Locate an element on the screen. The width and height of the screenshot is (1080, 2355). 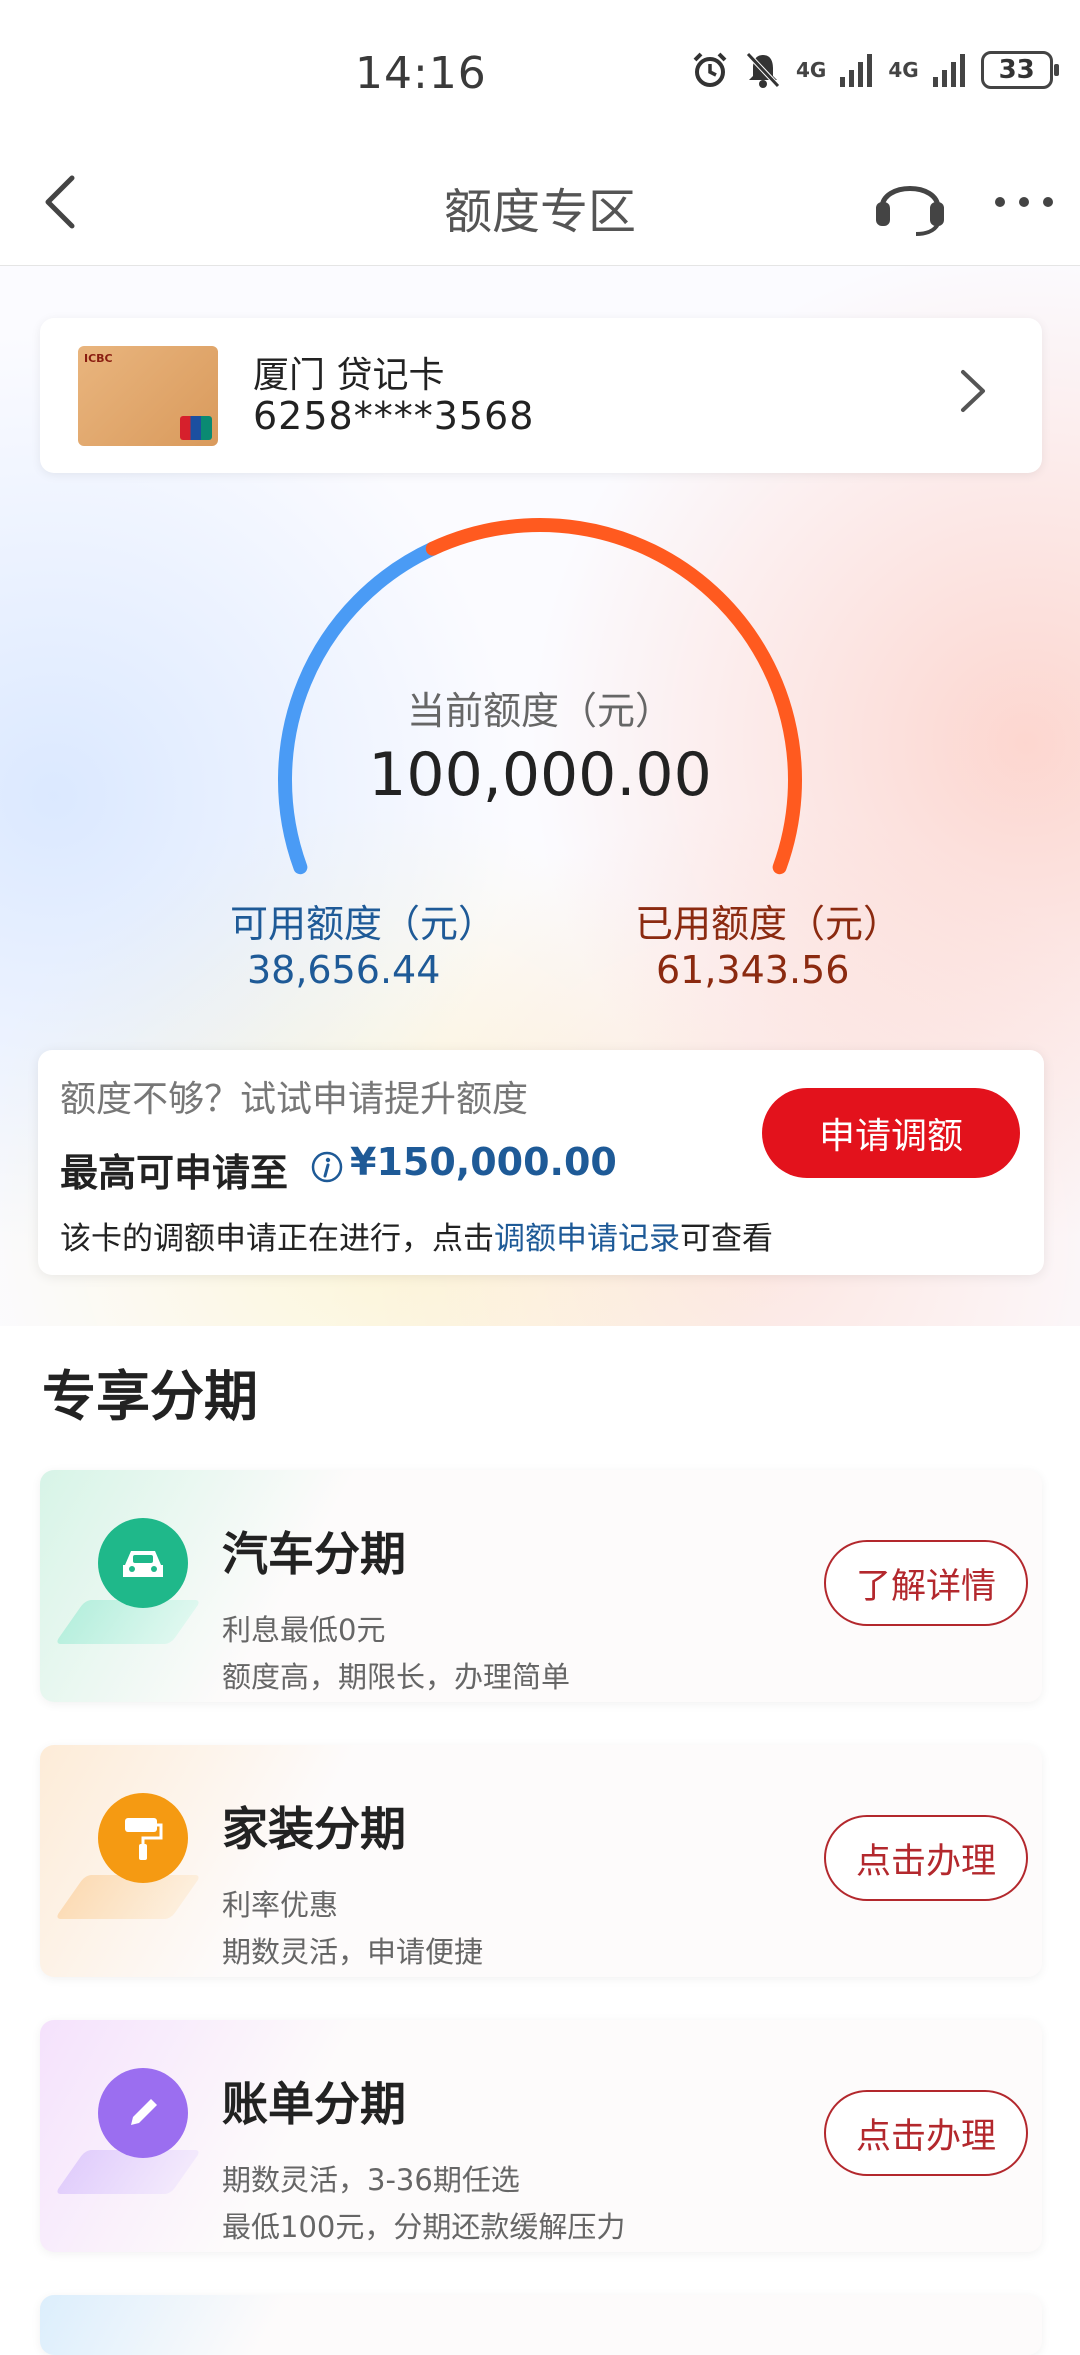
status-time: 14:16 is located at coordinates (421, 73).